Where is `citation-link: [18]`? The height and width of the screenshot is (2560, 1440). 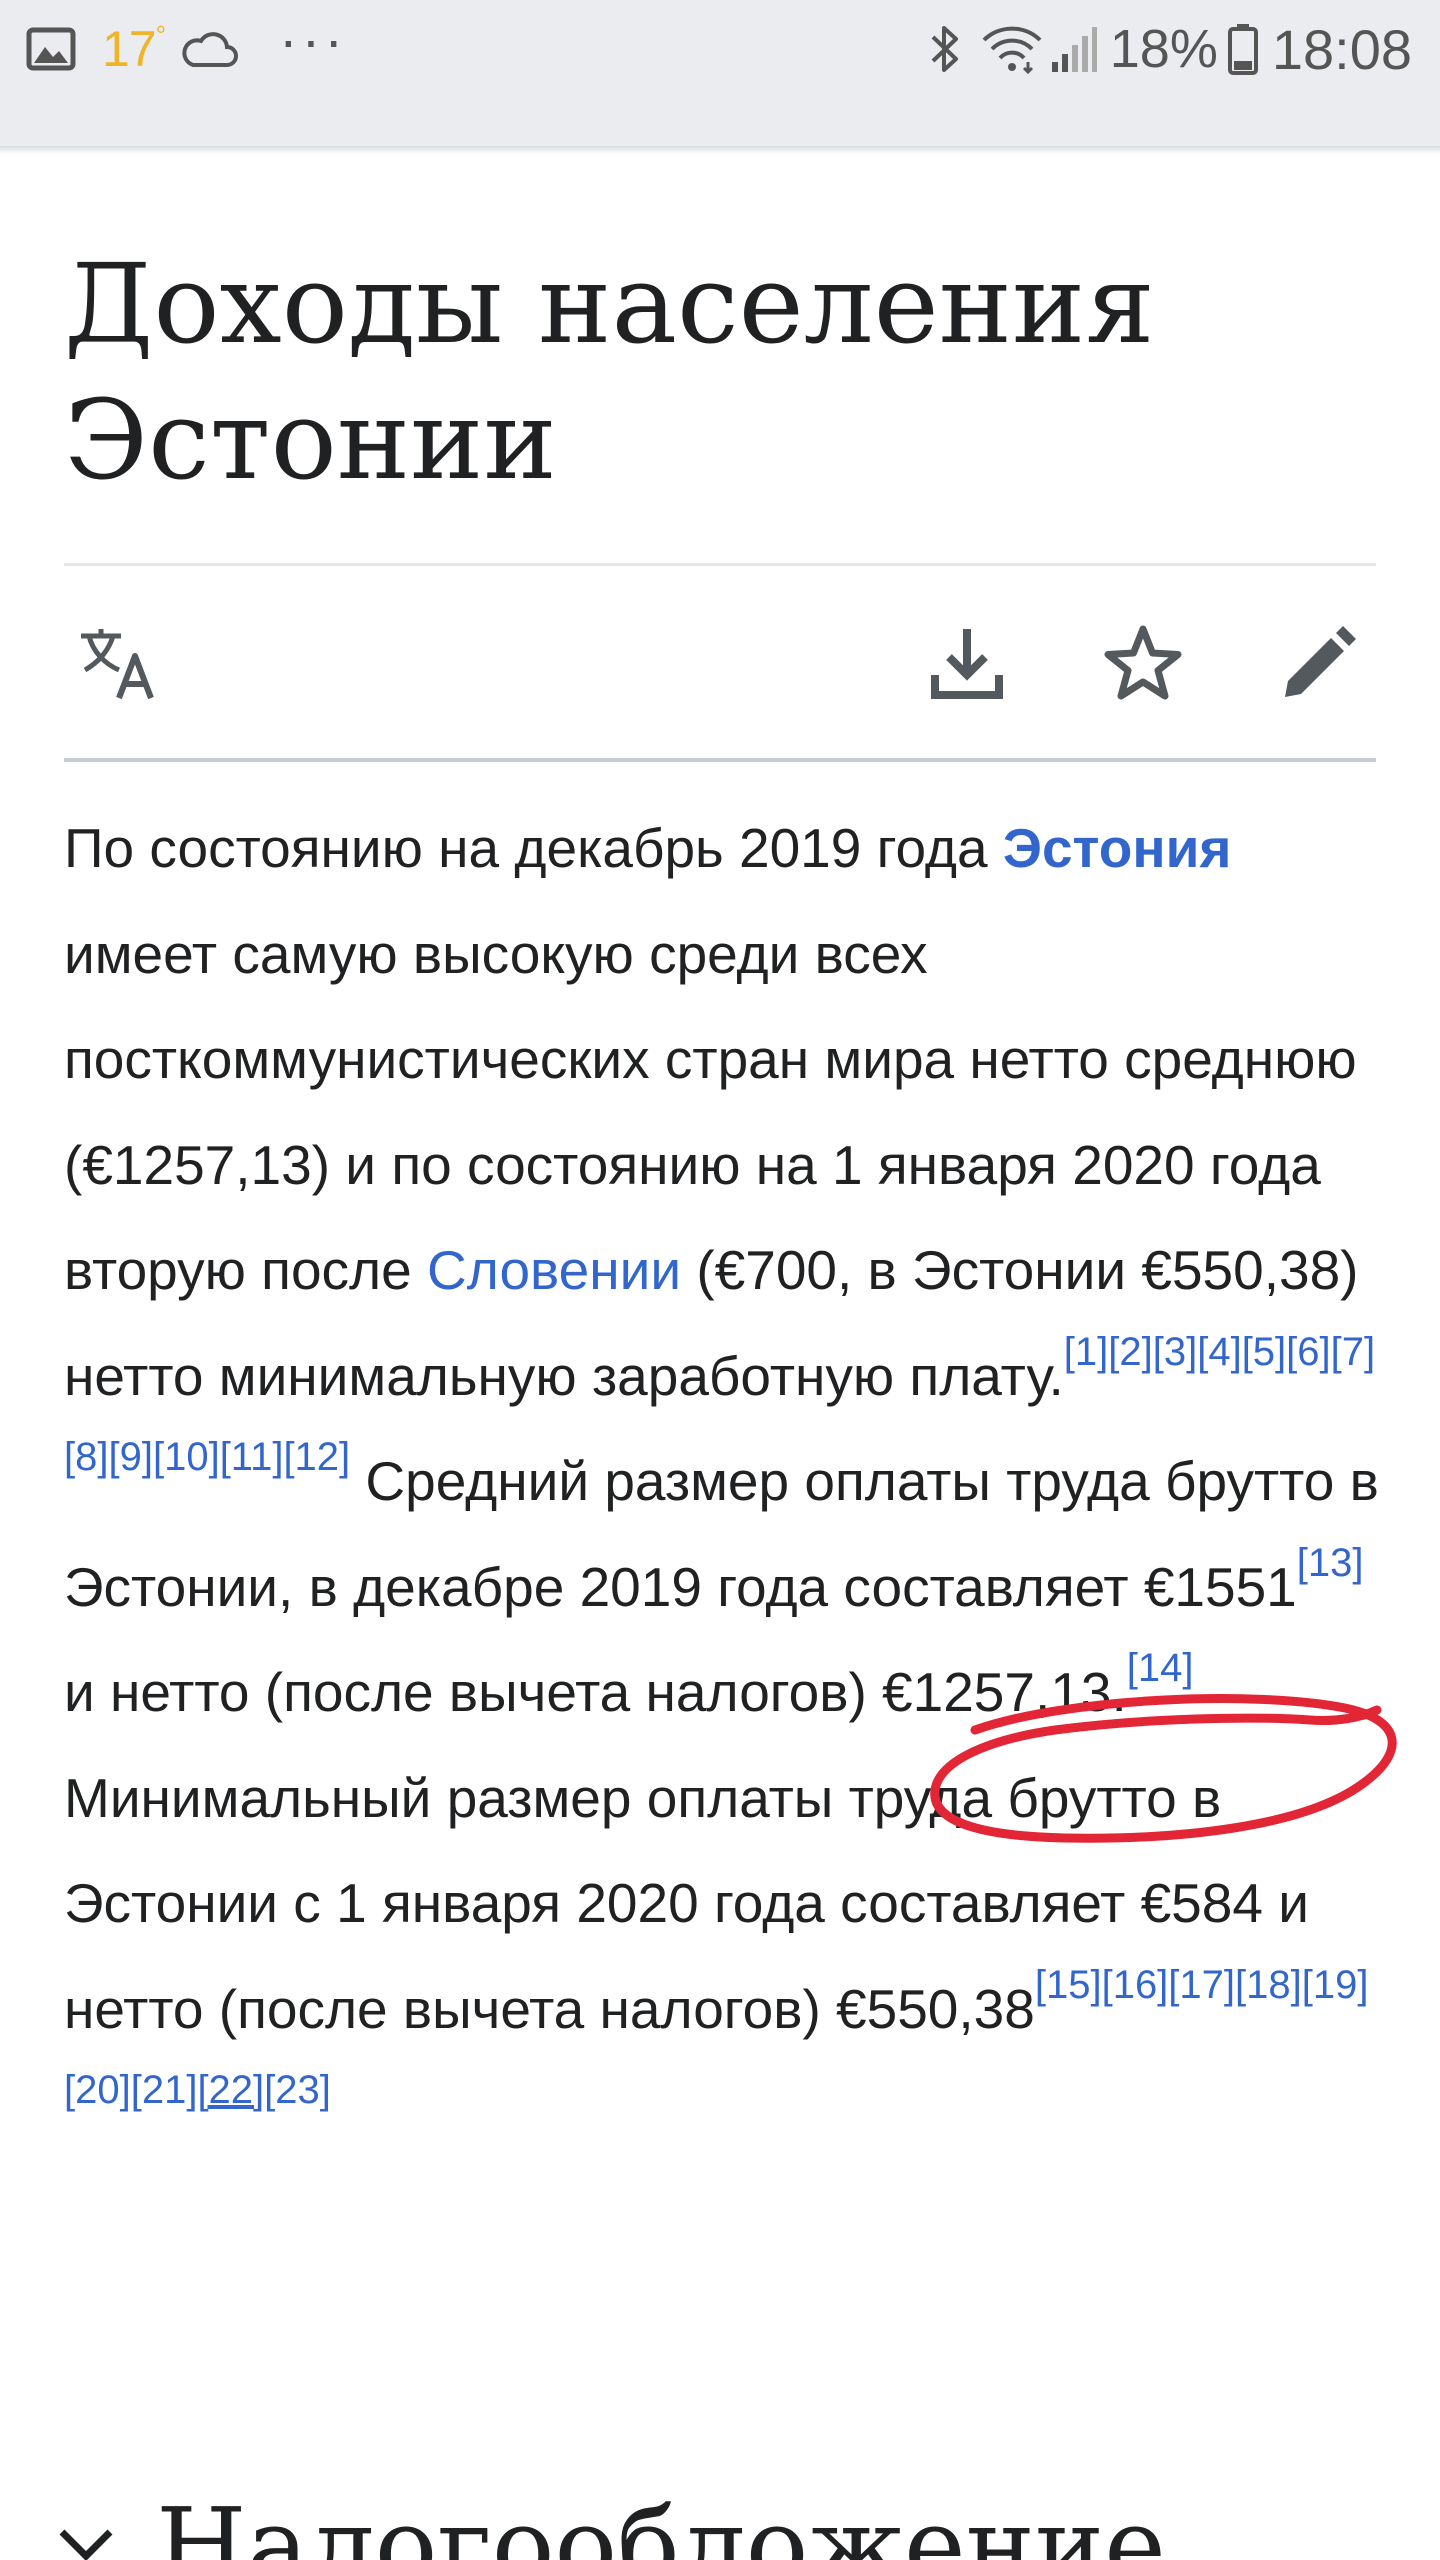
citation-link: [18] is located at coordinates (1268, 1985).